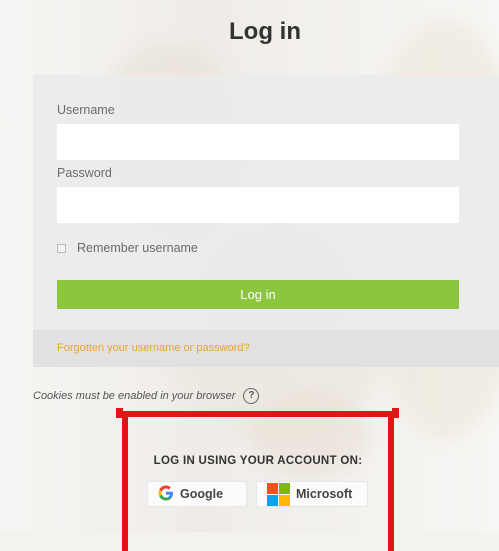 The image size is (499, 551). What do you see at coordinates (86, 110) in the screenshot?
I see `username-label: Username` at bounding box center [86, 110].